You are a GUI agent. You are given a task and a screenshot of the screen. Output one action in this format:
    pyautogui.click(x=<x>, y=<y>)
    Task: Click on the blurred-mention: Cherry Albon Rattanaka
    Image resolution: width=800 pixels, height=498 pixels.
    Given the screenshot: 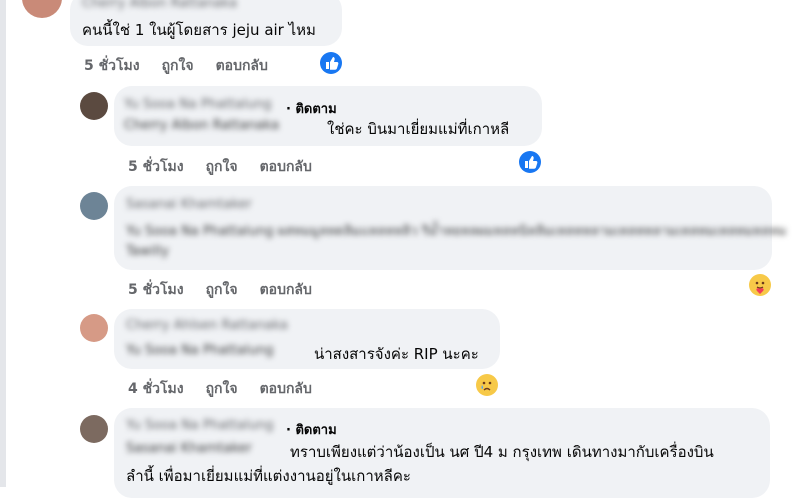 What is the action you would take?
    pyautogui.click(x=202, y=125)
    